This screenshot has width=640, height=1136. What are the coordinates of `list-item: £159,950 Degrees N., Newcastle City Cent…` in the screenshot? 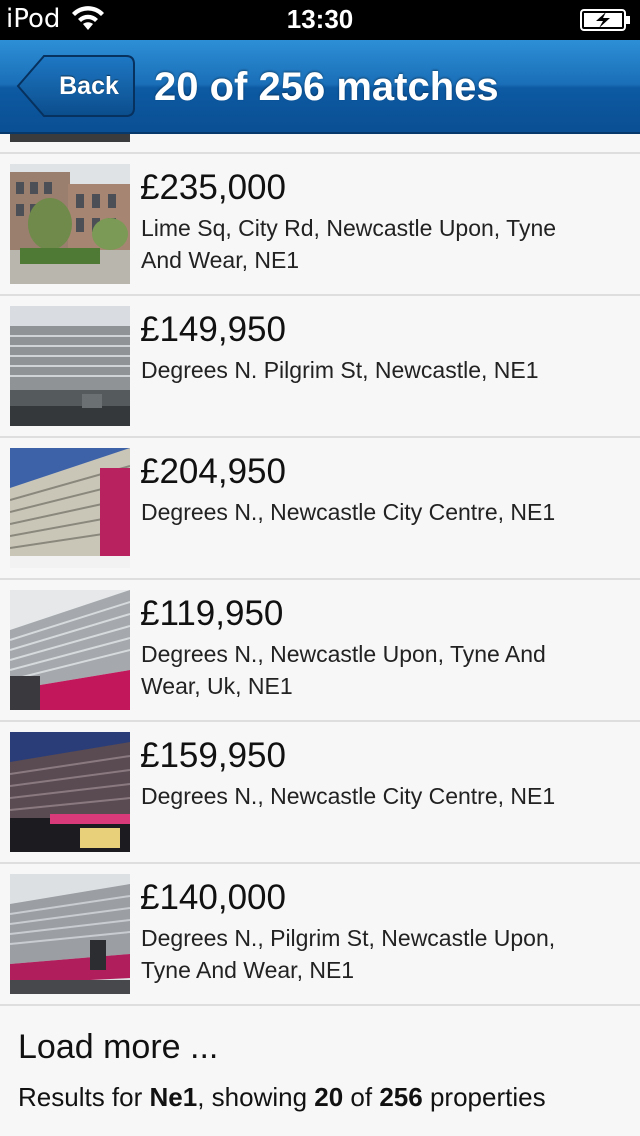 It's located at (320, 793).